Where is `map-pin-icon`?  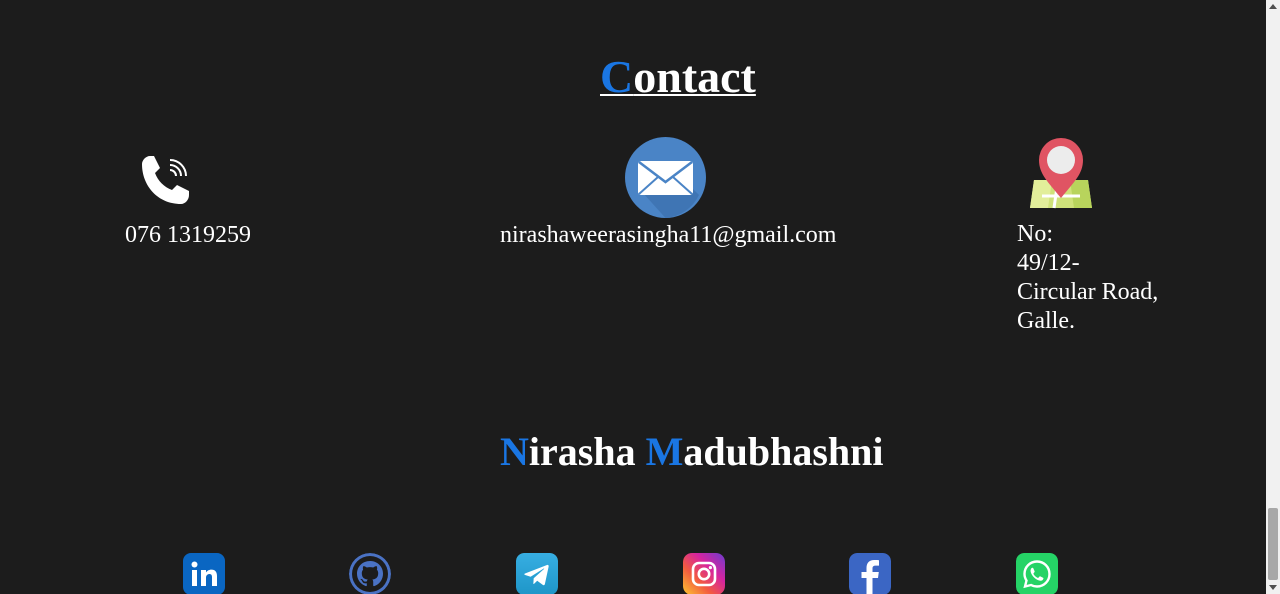
map-pin-icon is located at coordinates (1061, 173).